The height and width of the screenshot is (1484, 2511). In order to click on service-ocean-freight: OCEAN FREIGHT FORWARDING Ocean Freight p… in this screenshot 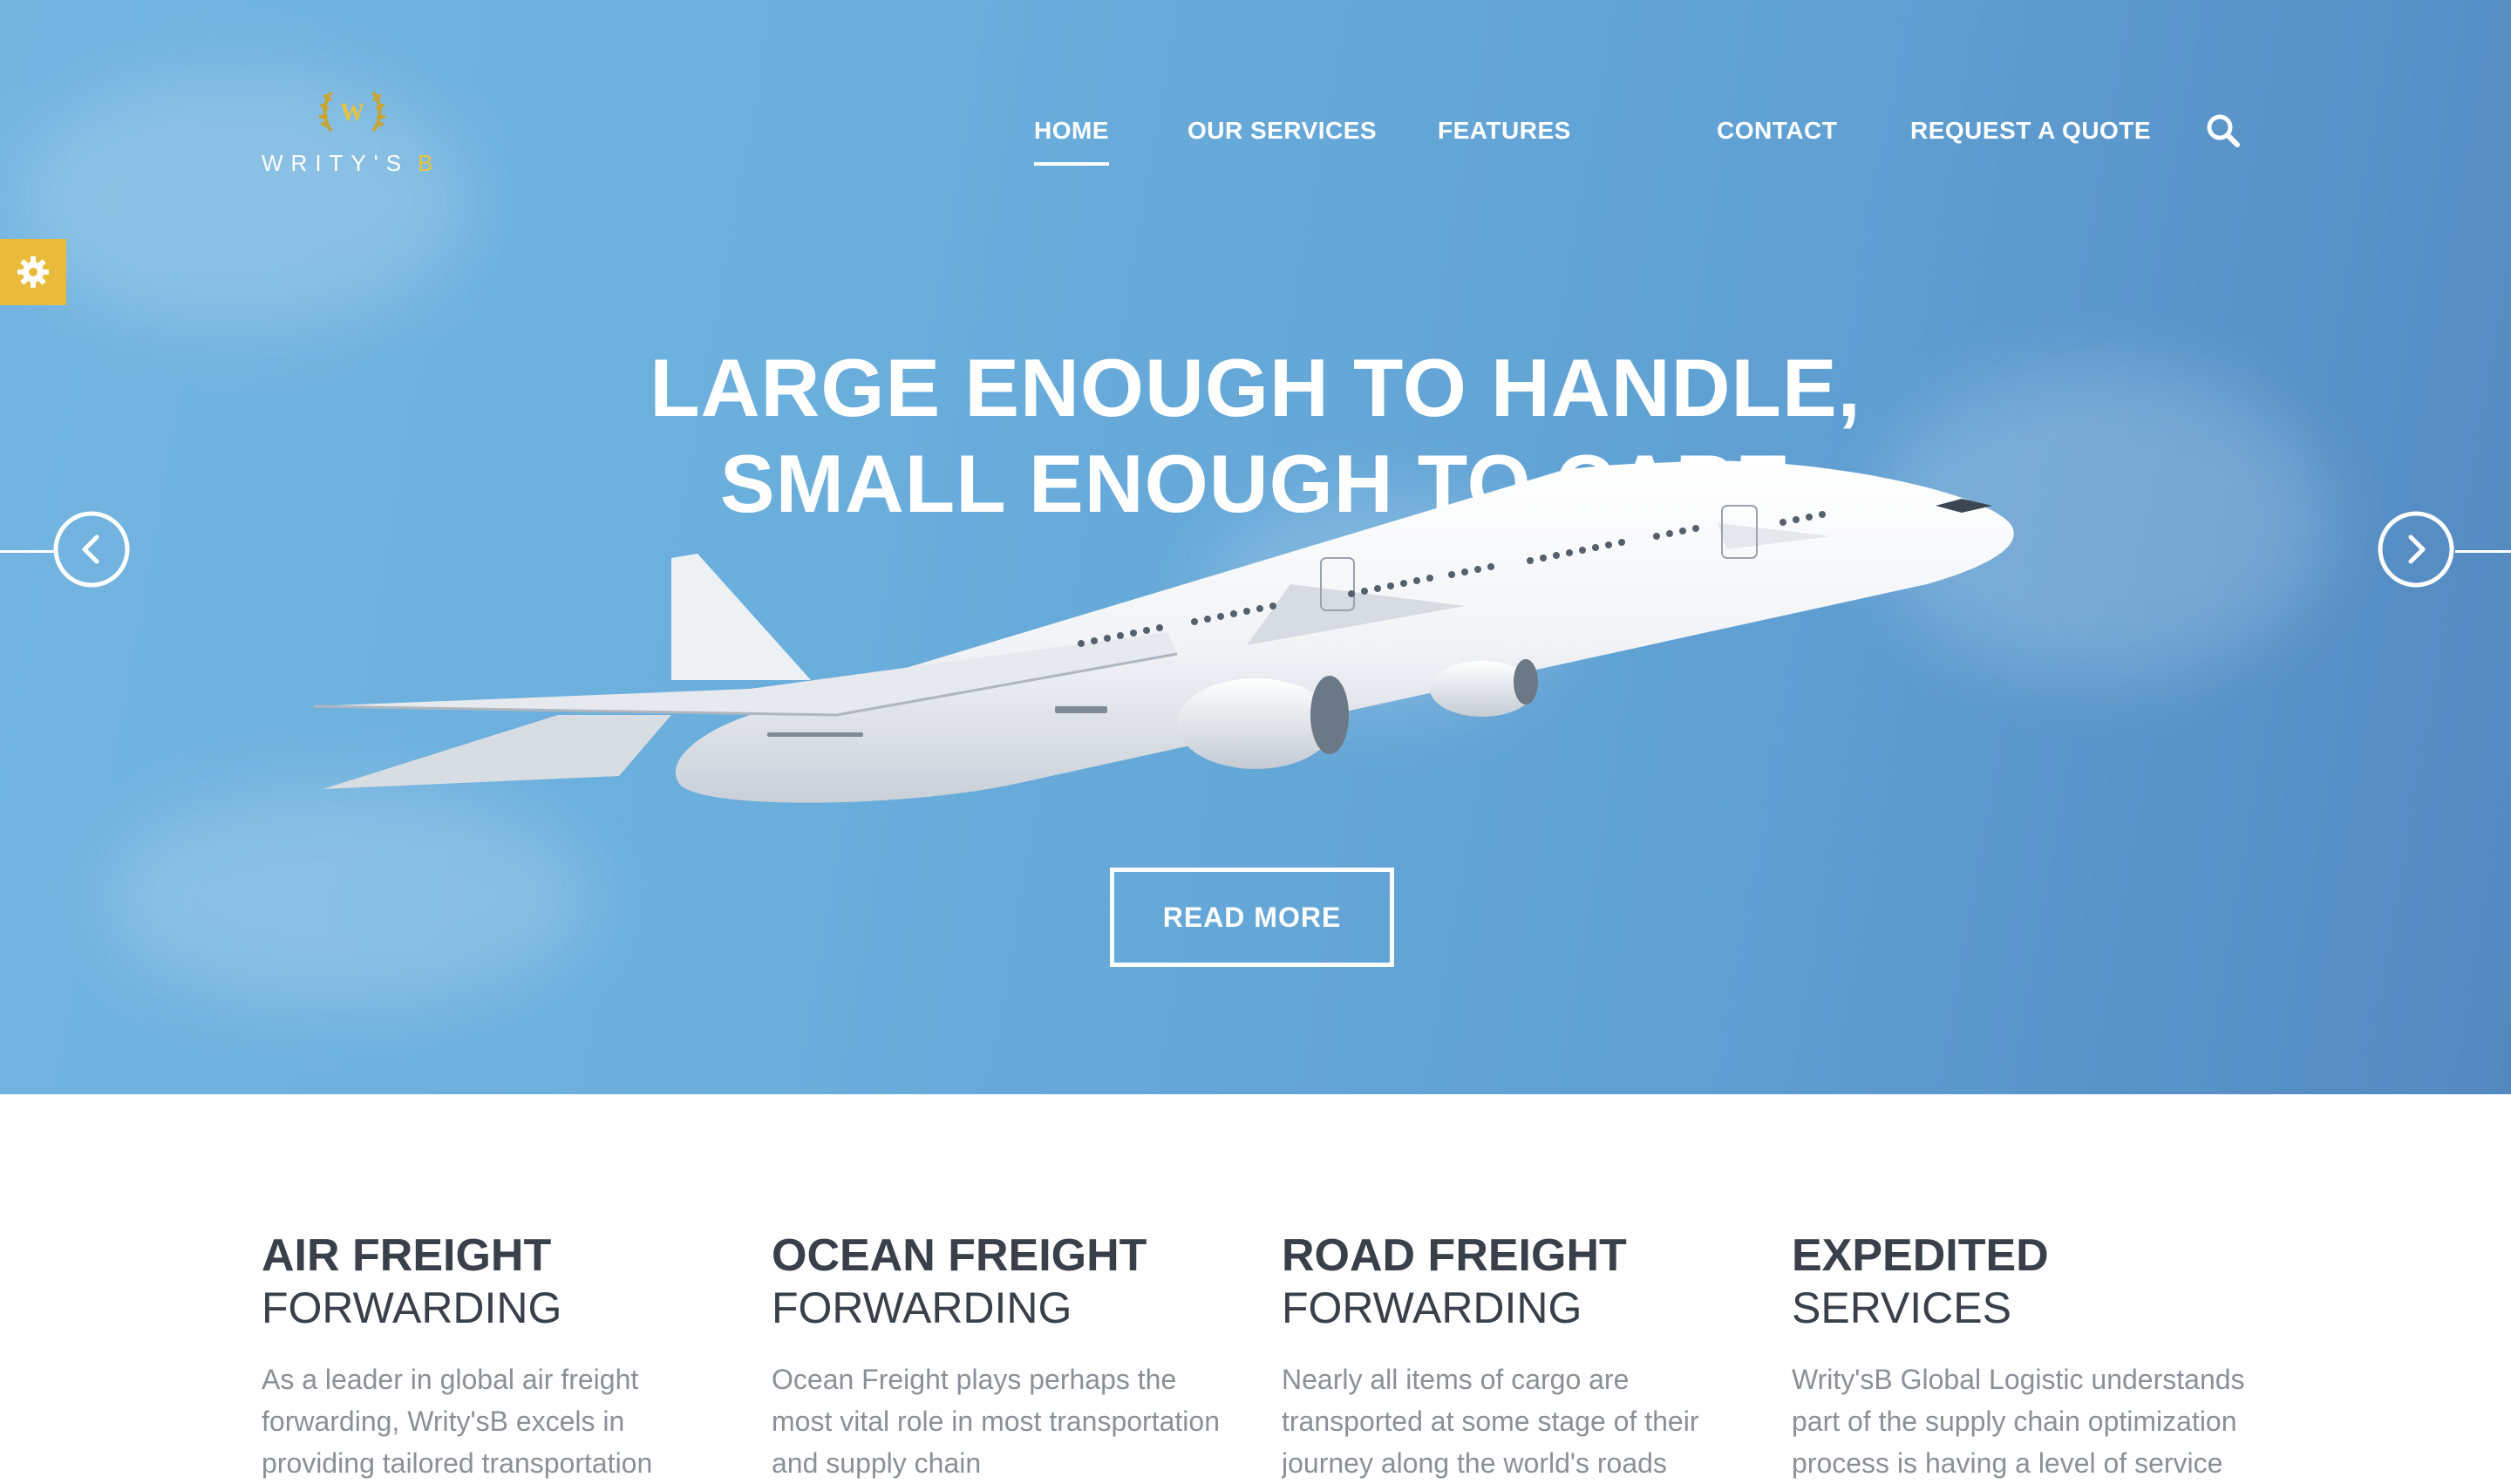, I will do `click(998, 1356)`.